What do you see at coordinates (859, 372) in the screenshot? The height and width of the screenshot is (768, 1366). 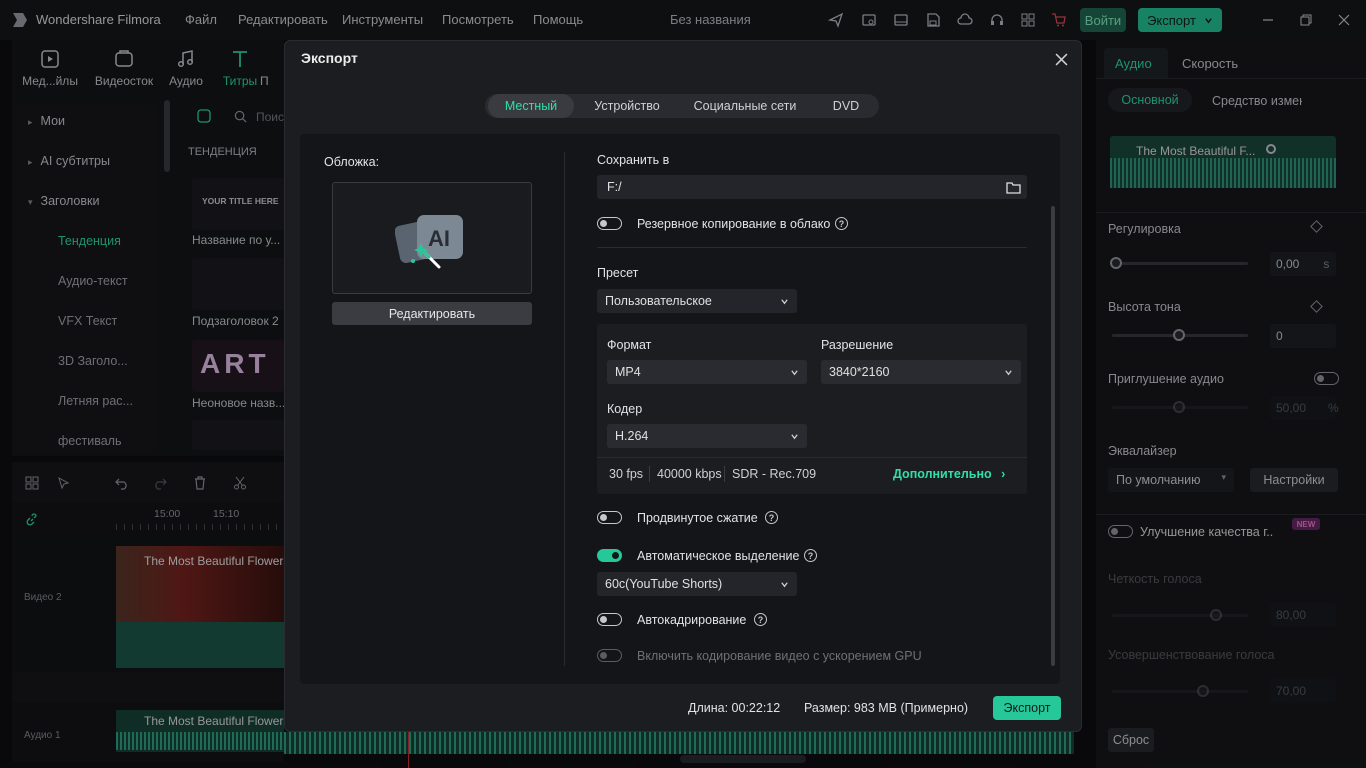 I see `resolution-value: 3840*2160` at bounding box center [859, 372].